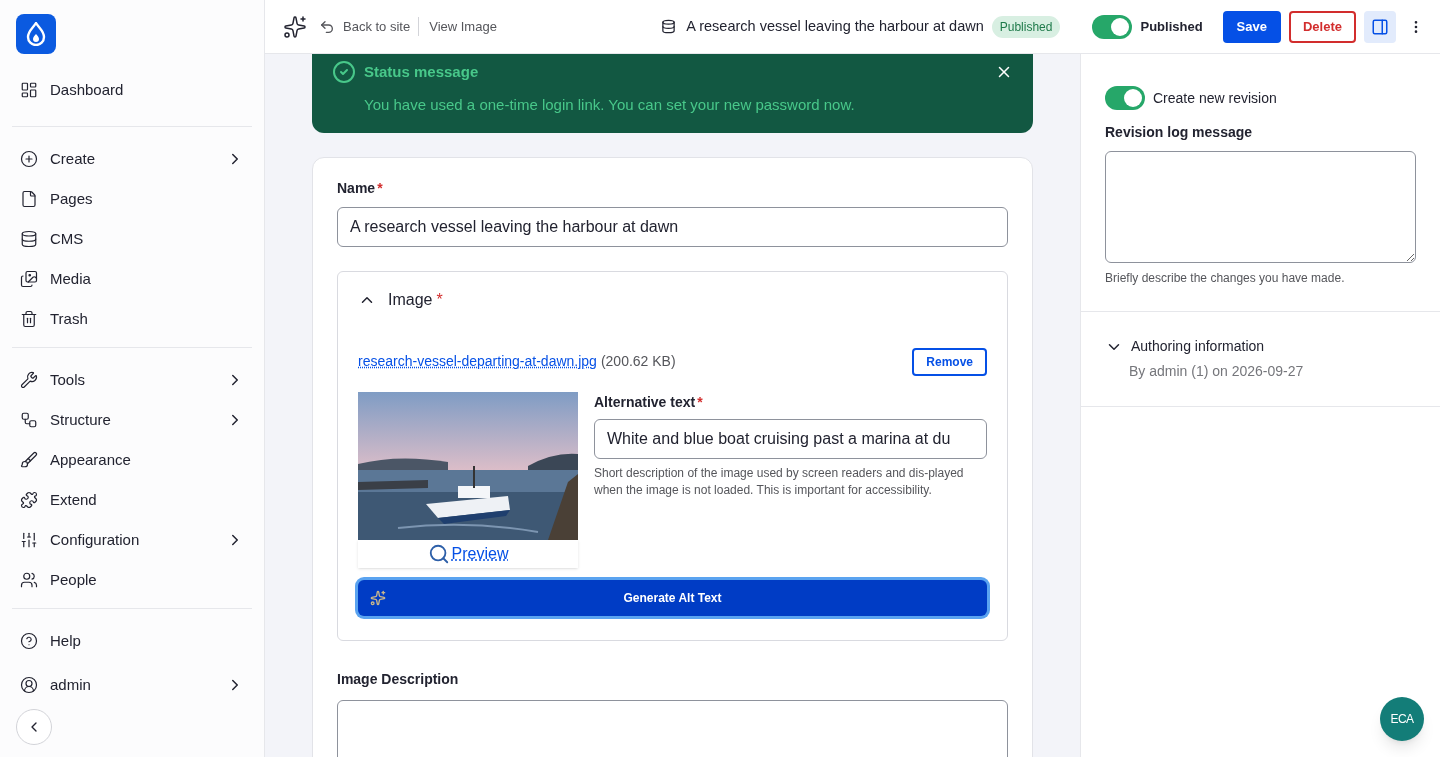 Image resolution: width=1440 pixels, height=757 pixels. I want to click on sidebar-item: Appearance, so click(132, 460).